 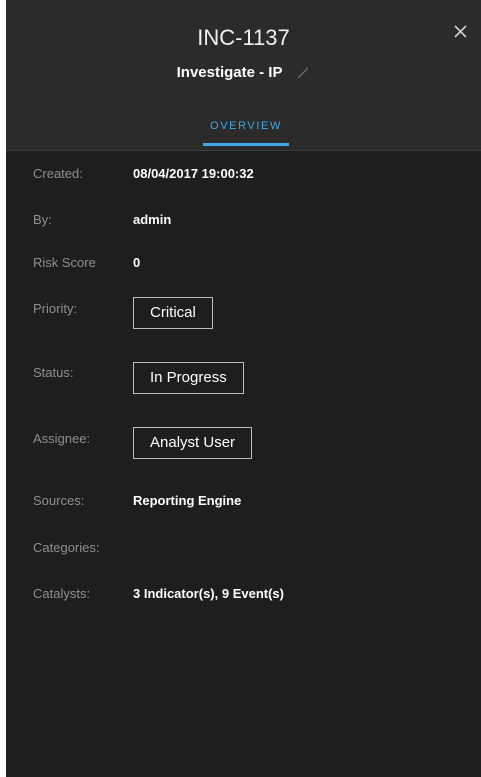 What do you see at coordinates (59, 500) in the screenshot?
I see `sources-label: Sources:` at bounding box center [59, 500].